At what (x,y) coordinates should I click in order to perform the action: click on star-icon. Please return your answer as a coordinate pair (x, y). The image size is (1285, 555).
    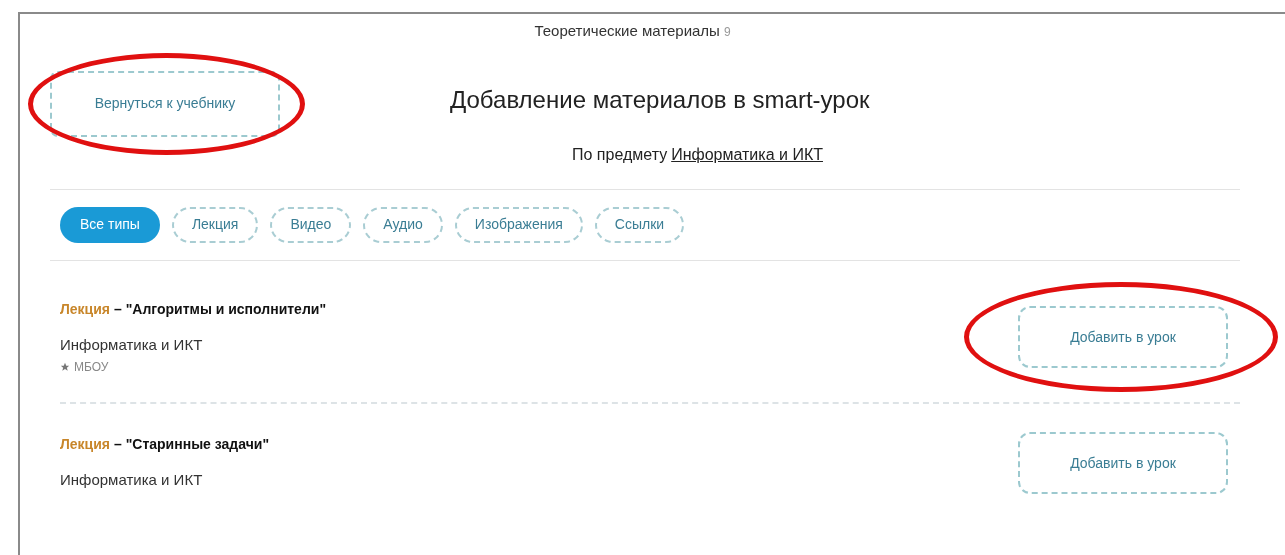
    Looking at the image, I should click on (65, 367).